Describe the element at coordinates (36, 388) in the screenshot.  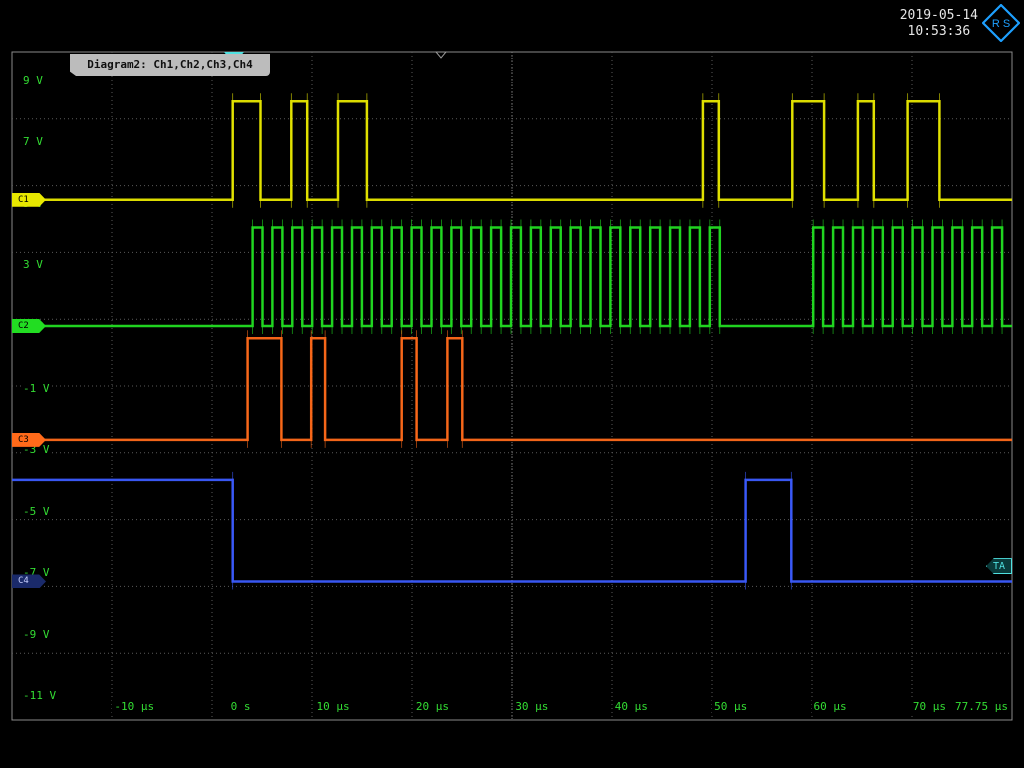
I see `y-axis-label: -1 V` at that location.